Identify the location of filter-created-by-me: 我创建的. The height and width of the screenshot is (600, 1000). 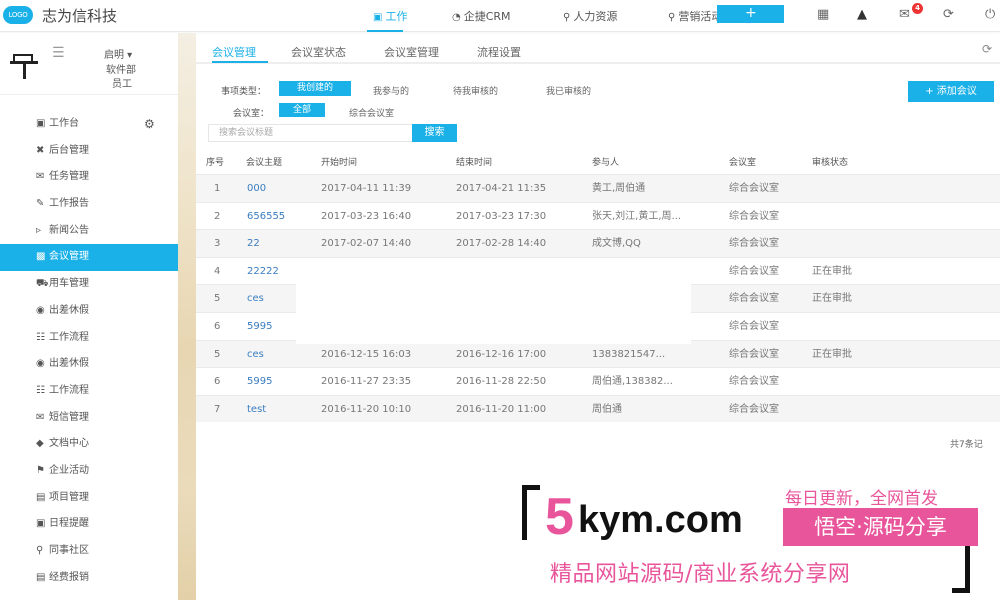
(315, 88).